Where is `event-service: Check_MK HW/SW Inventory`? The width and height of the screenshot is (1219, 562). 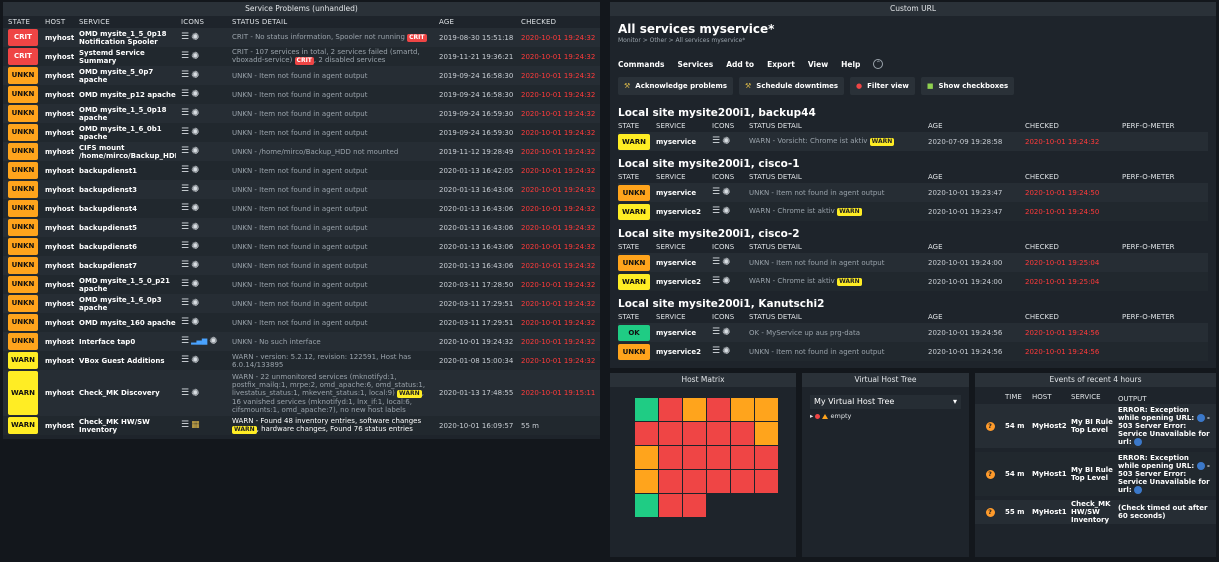
event-service: Check_MK HW/SW Inventory is located at coordinates (1094, 512).